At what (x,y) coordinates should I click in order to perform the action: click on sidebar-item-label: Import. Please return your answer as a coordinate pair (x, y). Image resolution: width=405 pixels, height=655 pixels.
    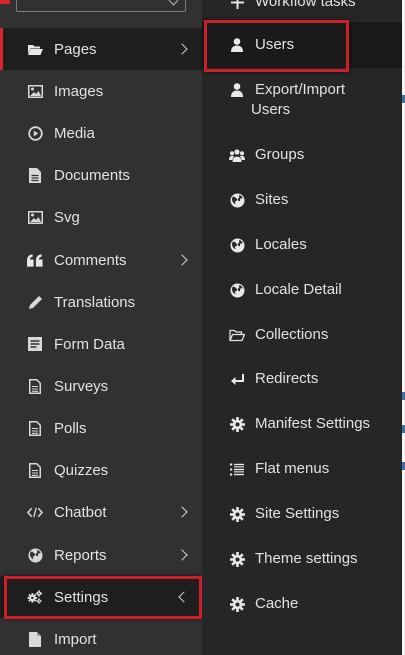
    Looking at the image, I should click on (75, 639).